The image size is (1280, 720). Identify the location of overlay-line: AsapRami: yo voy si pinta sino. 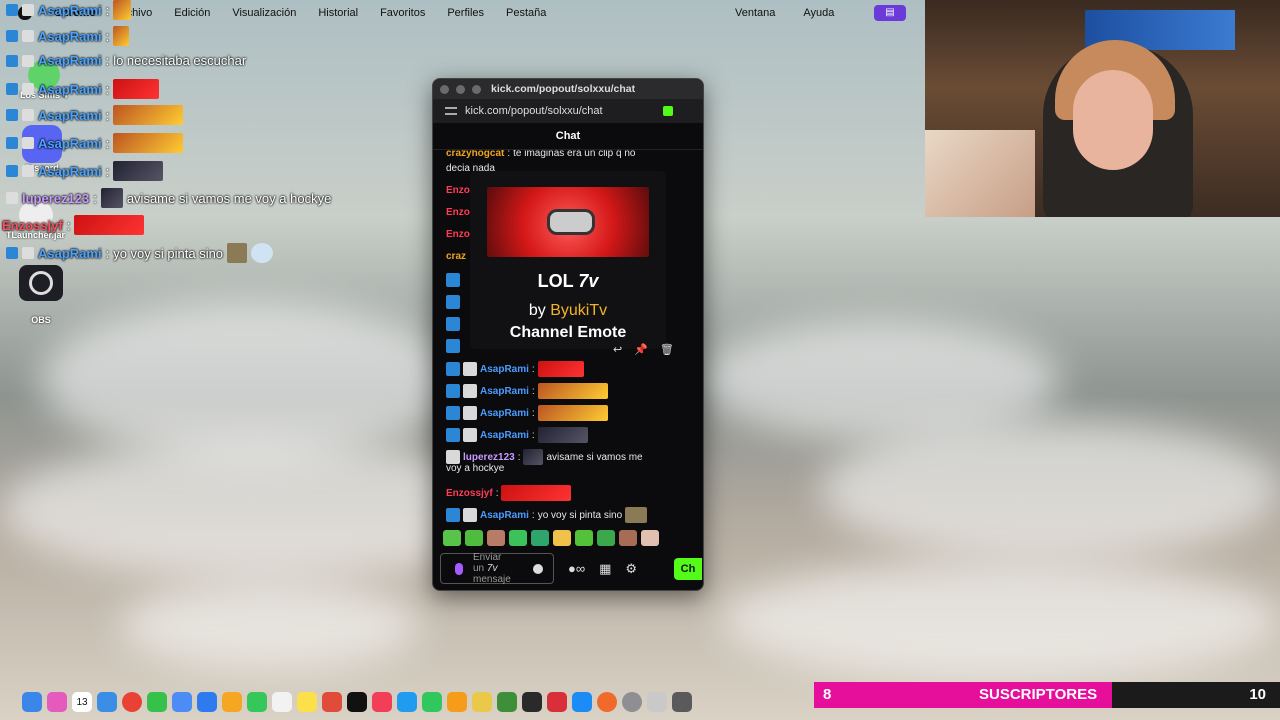
(140, 253).